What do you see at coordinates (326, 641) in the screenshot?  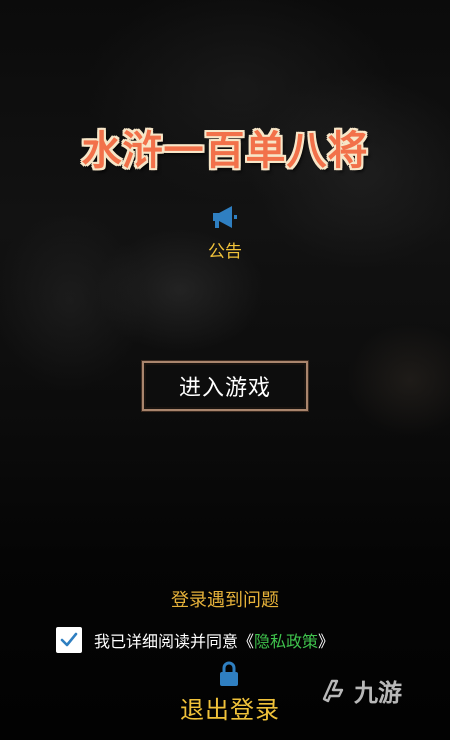 I see `agreement-close-bracket: 》` at bounding box center [326, 641].